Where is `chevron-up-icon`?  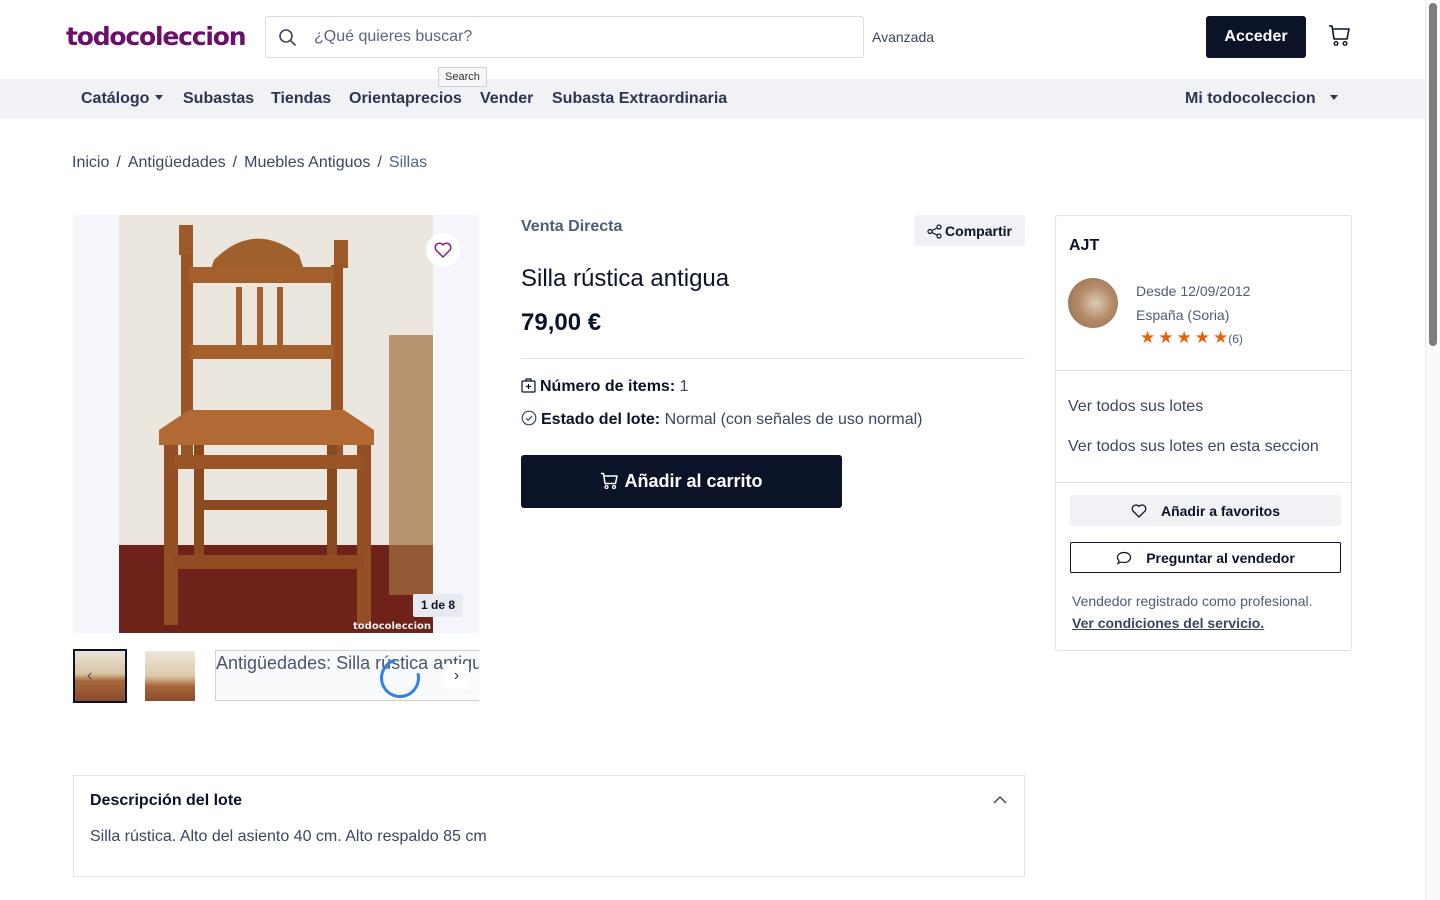
chevron-up-icon is located at coordinates (1000, 800).